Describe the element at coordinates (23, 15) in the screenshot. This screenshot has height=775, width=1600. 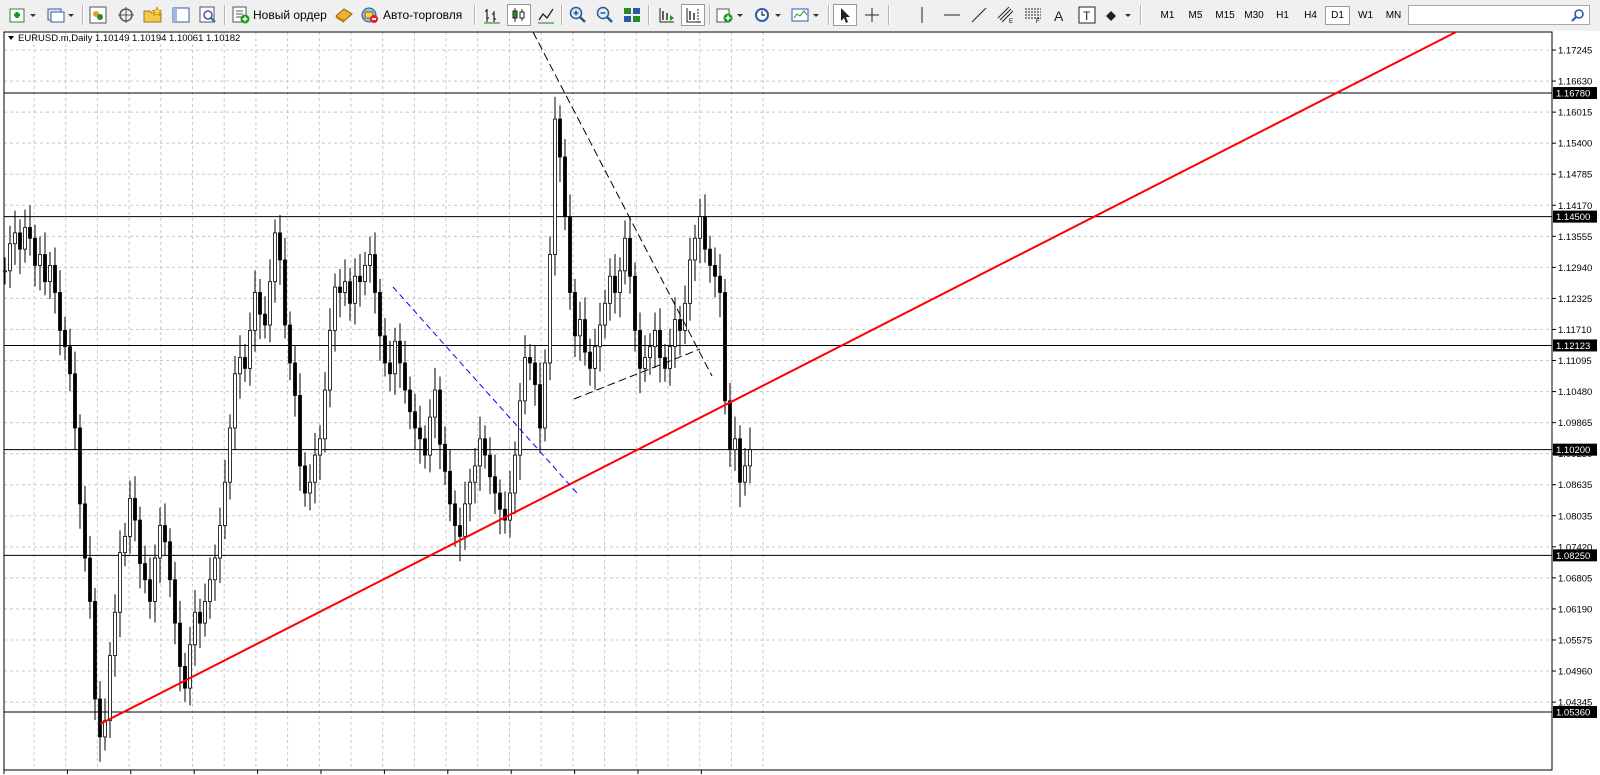
I see `new-chart-button` at that location.